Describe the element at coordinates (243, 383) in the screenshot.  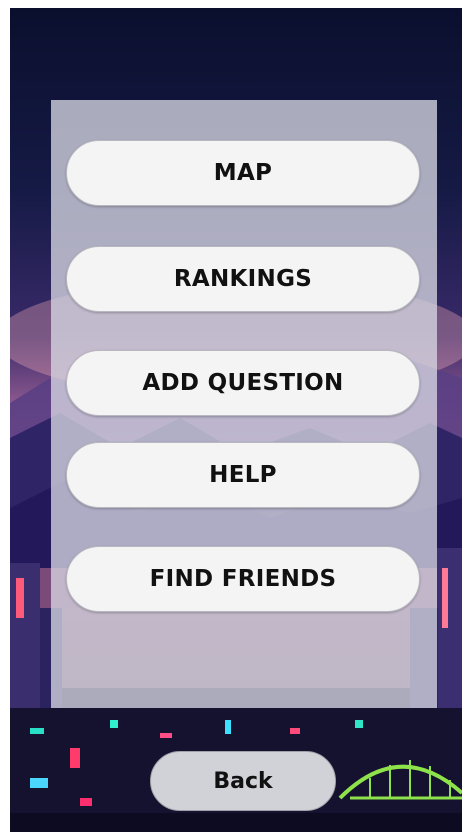
I see `add-question-button: ADD QUESTION` at that location.